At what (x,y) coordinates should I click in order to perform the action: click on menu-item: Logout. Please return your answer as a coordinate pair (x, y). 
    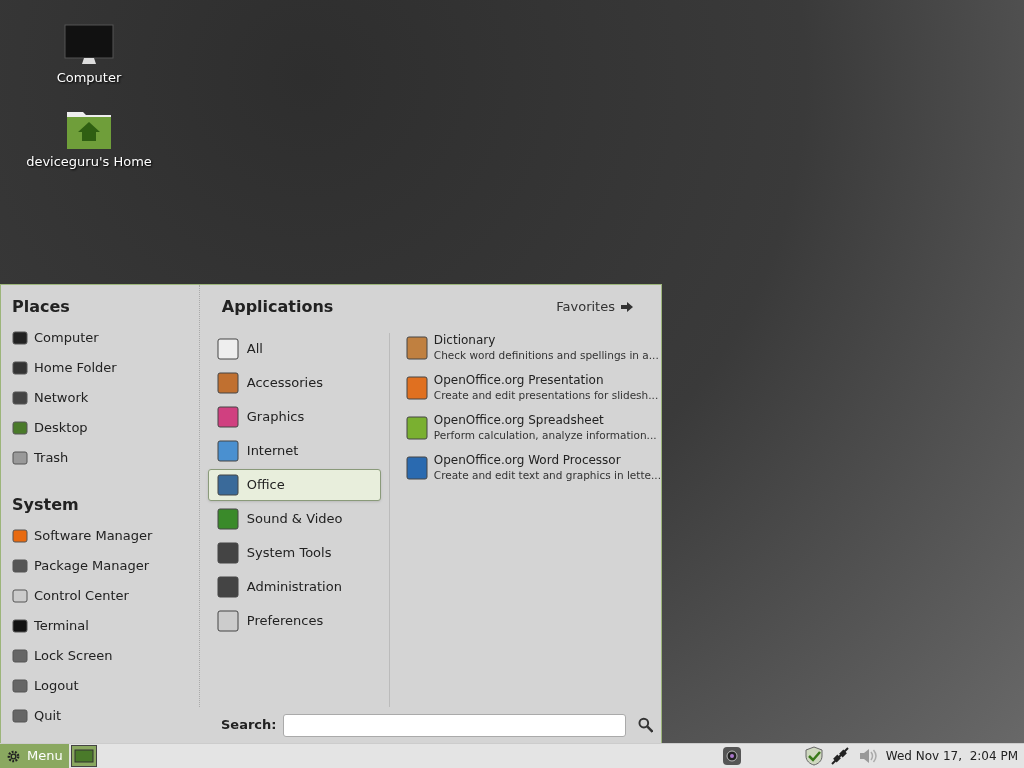
    Looking at the image, I should click on (45, 686).